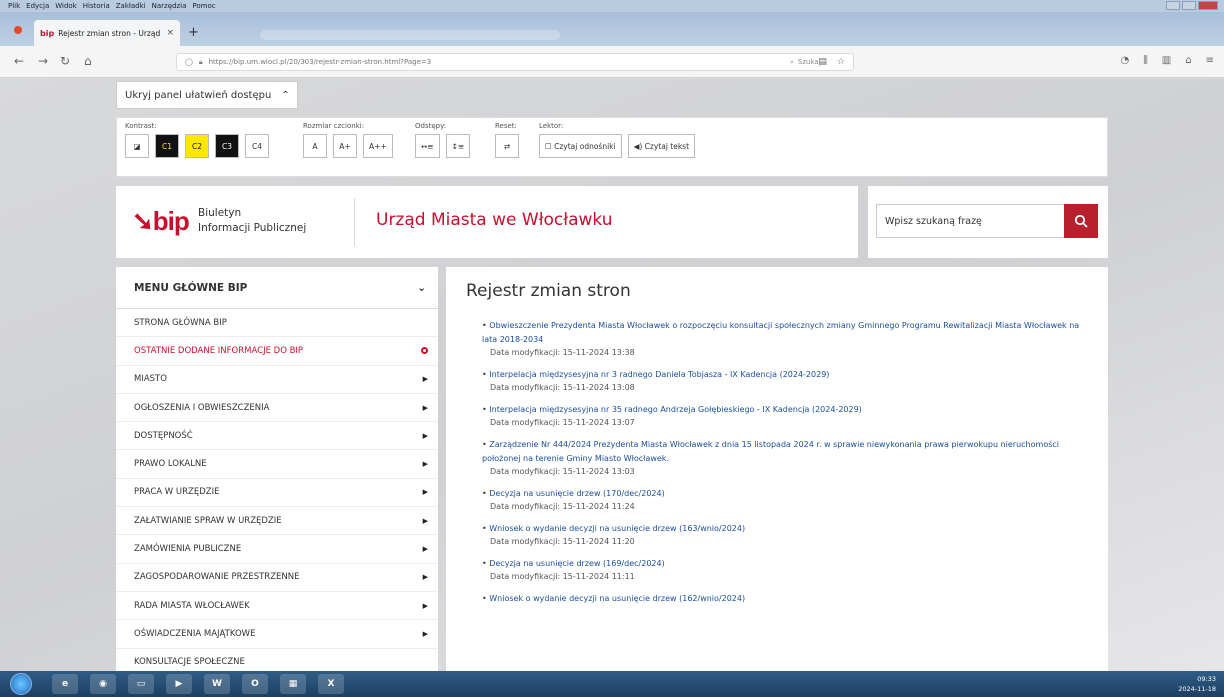 The height and width of the screenshot is (697, 1224). What do you see at coordinates (548, 291) in the screenshot?
I see `page-title: Rejestr zmian stron` at bounding box center [548, 291].